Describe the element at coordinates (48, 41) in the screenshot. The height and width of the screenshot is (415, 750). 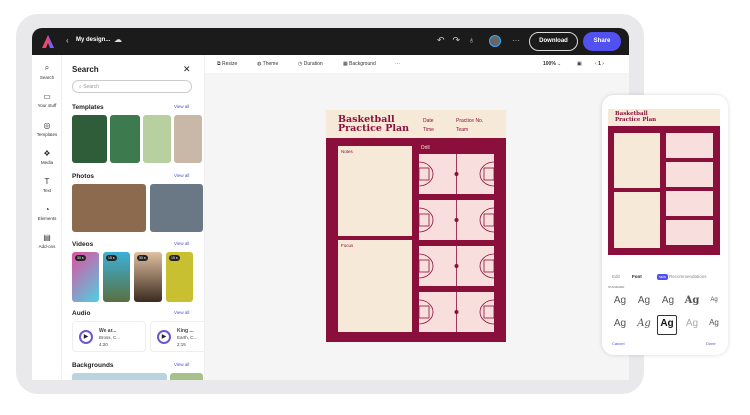
I see `app-logo-icon` at that location.